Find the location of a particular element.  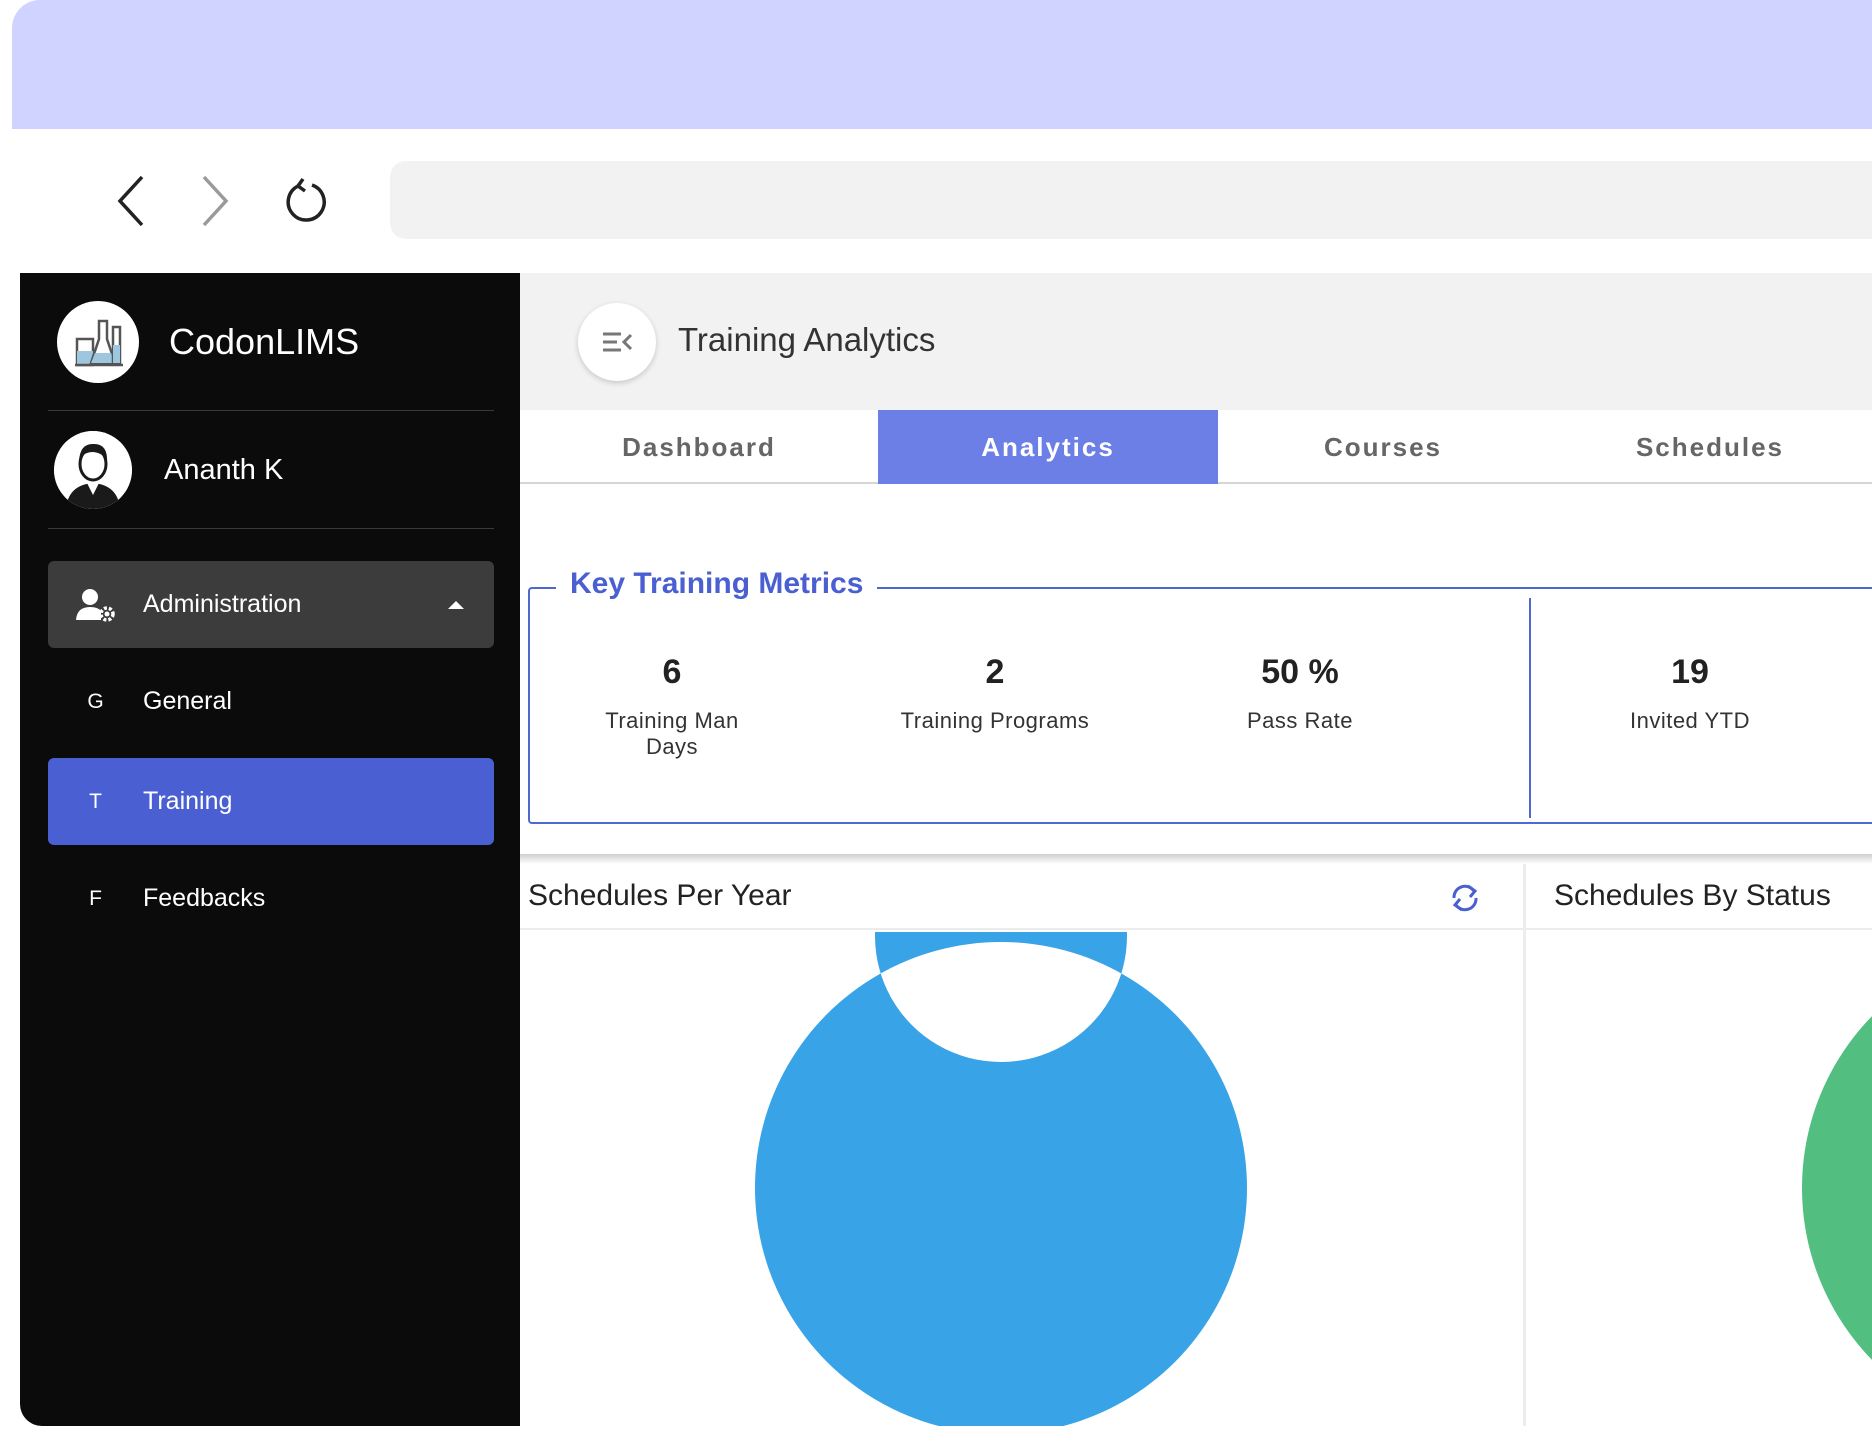

tab-courses: Courses is located at coordinates (1383, 447).